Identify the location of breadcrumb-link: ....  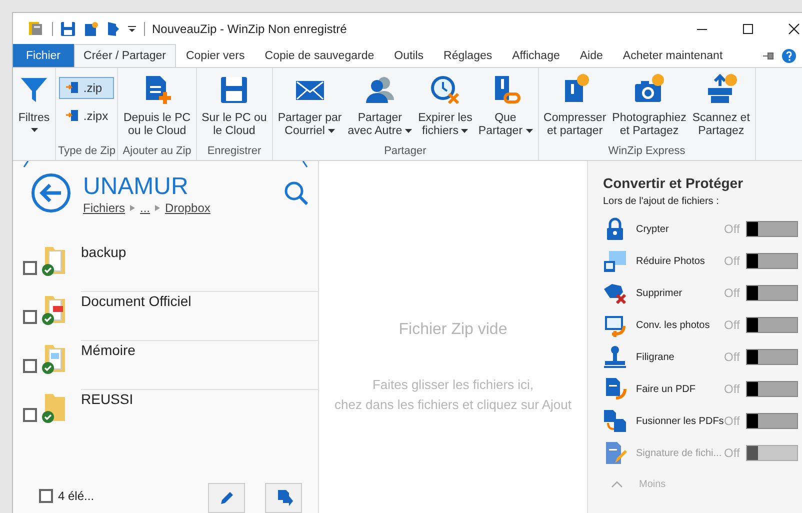
(145, 208).